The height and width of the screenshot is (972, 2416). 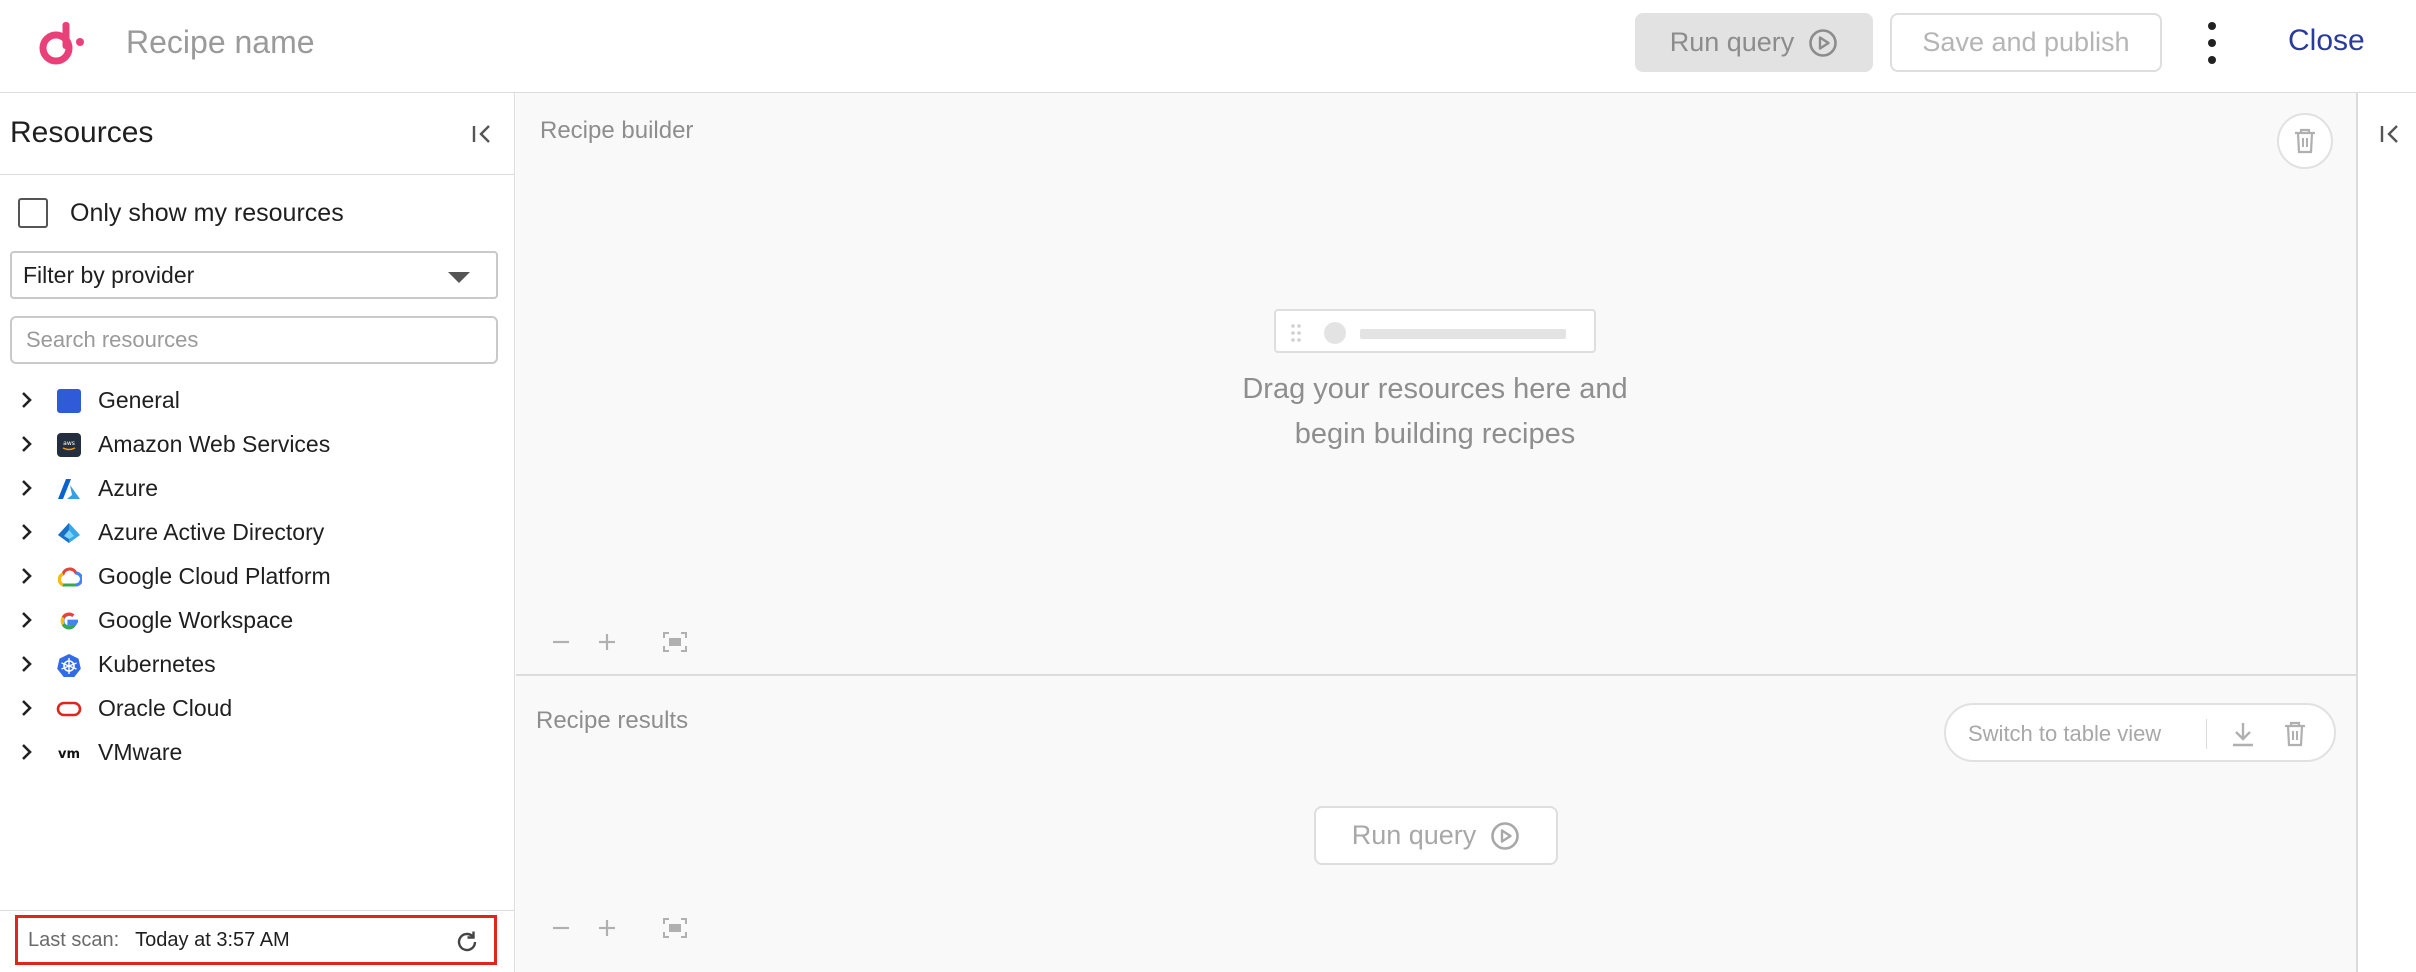 I want to click on azure-icon, so click(x=69, y=489).